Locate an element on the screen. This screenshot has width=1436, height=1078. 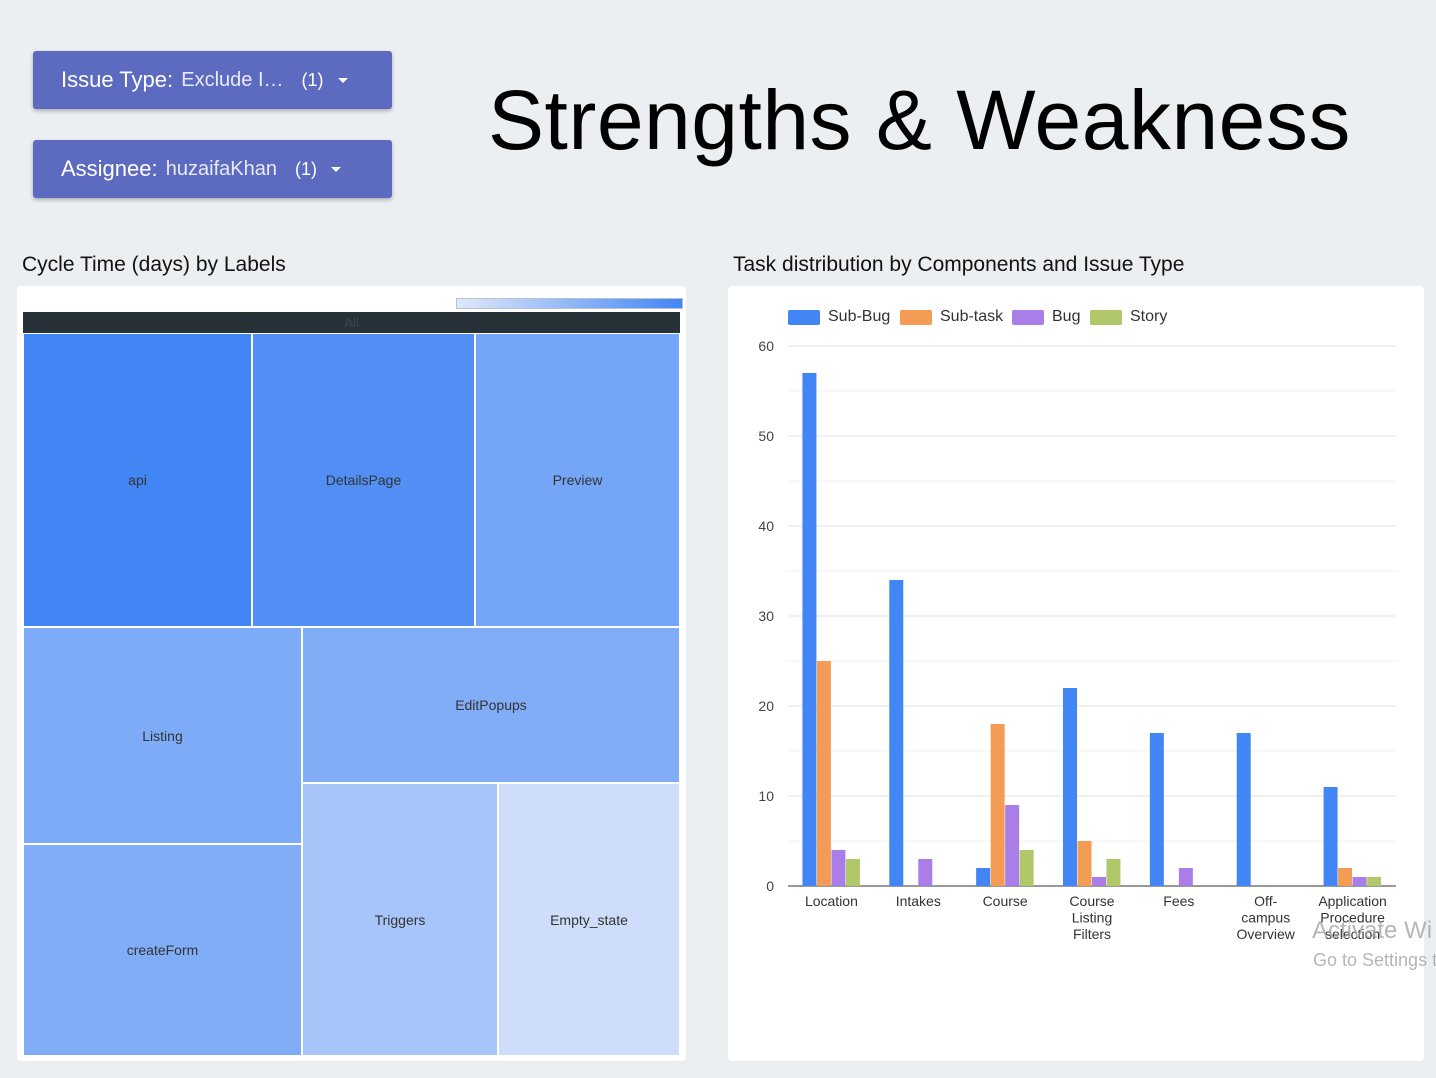
treemap-title: Cycle Time (days) by Labels is located at coordinates (154, 264).